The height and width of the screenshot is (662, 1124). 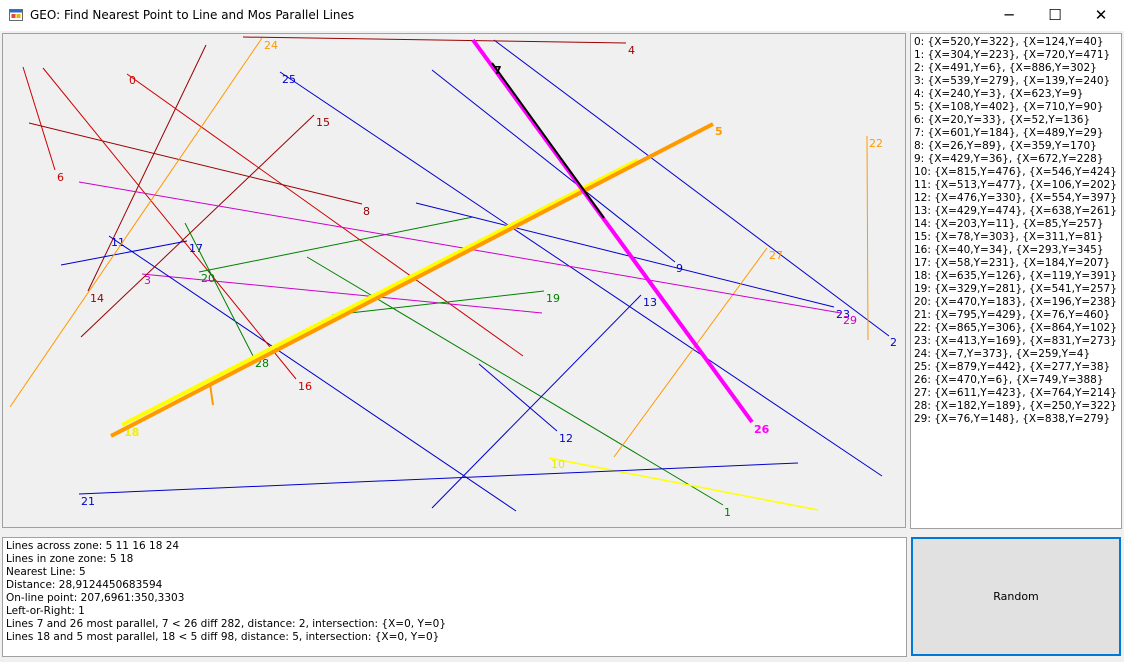 What do you see at coordinates (95, 598) in the screenshot?
I see `result-line: On-line point: 207,6961:350,3303` at bounding box center [95, 598].